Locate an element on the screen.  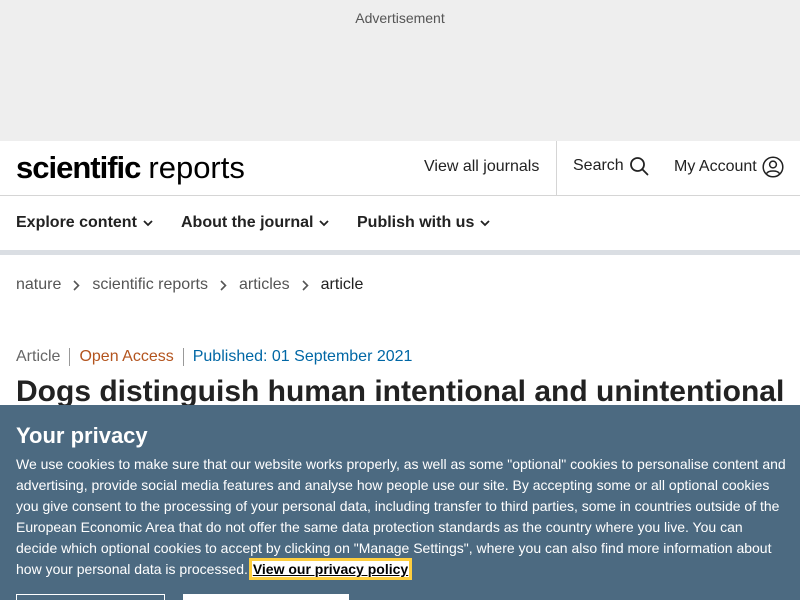
privacy-heading: Your privacy is located at coordinates (82, 435).